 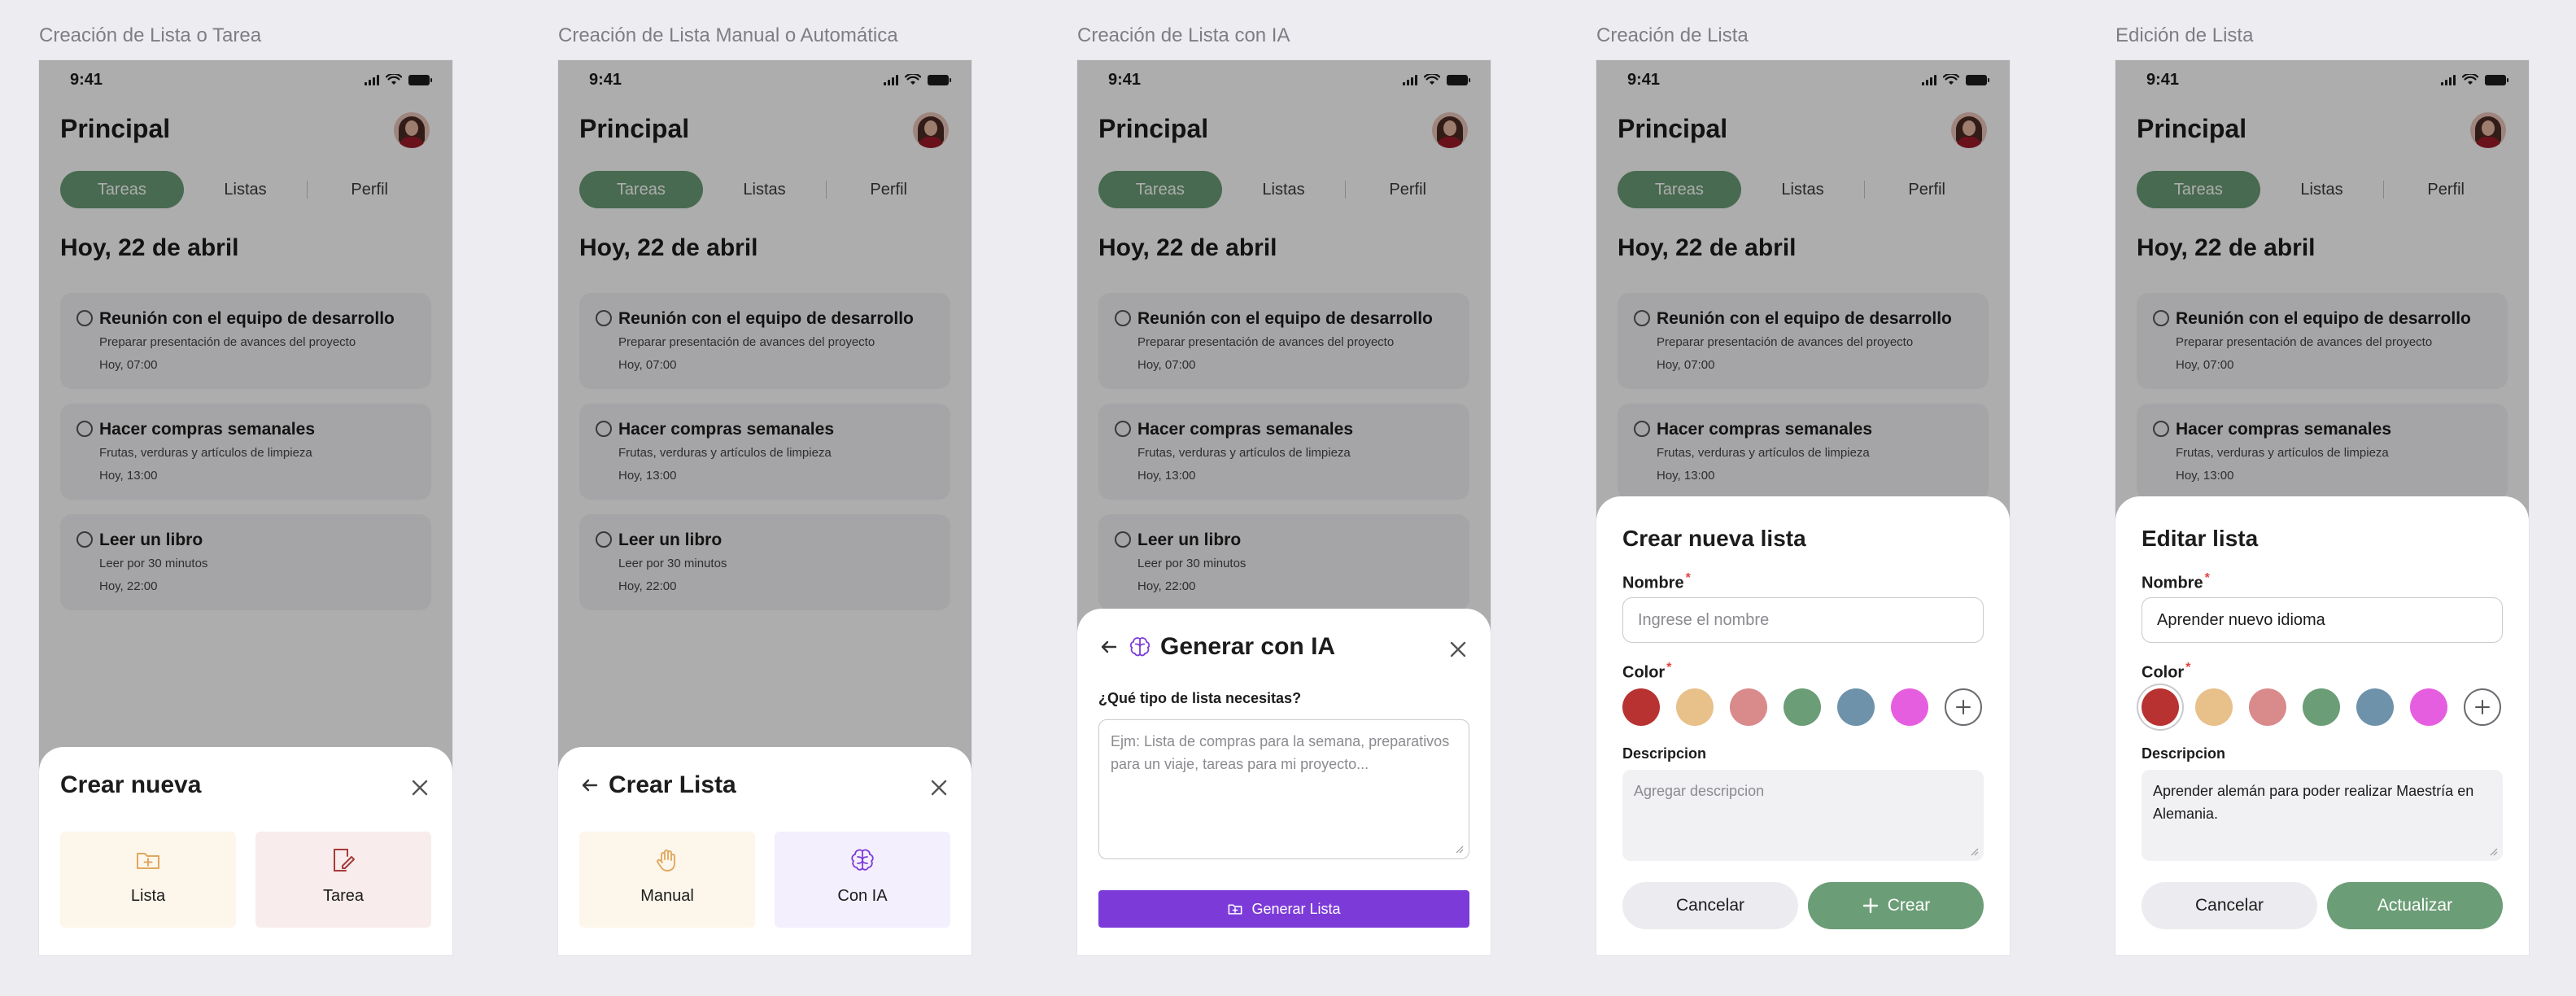 I want to click on note-edit-icon, so click(x=344, y=860).